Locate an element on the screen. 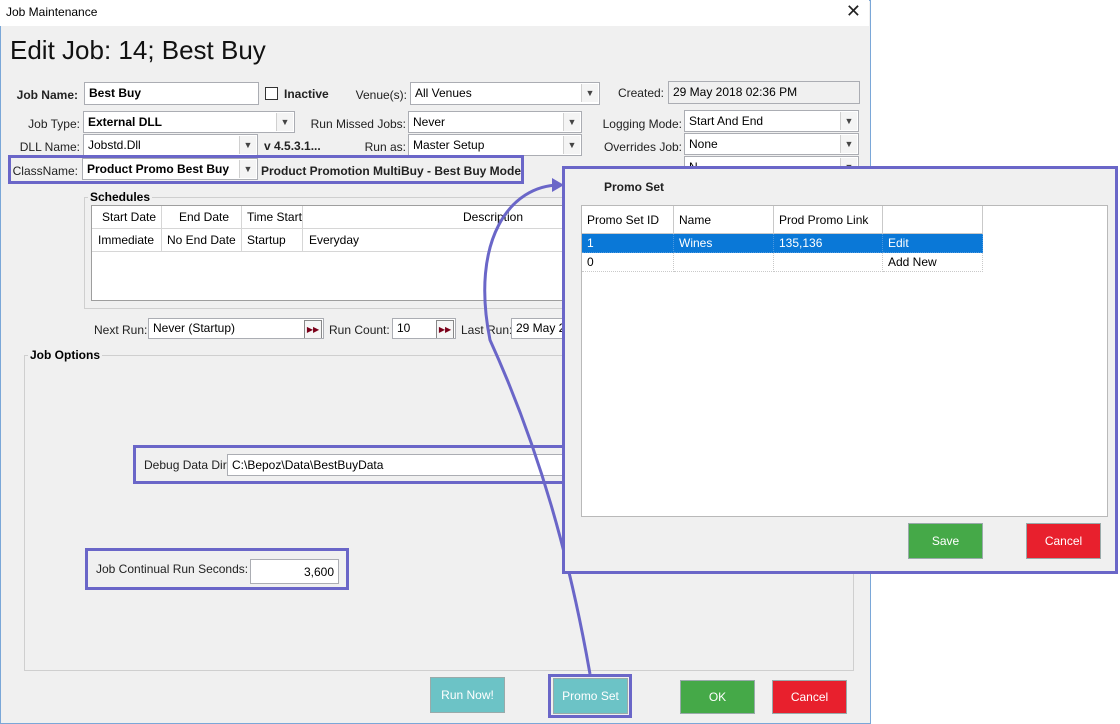  table-cell: No End Date is located at coordinates (201, 240).